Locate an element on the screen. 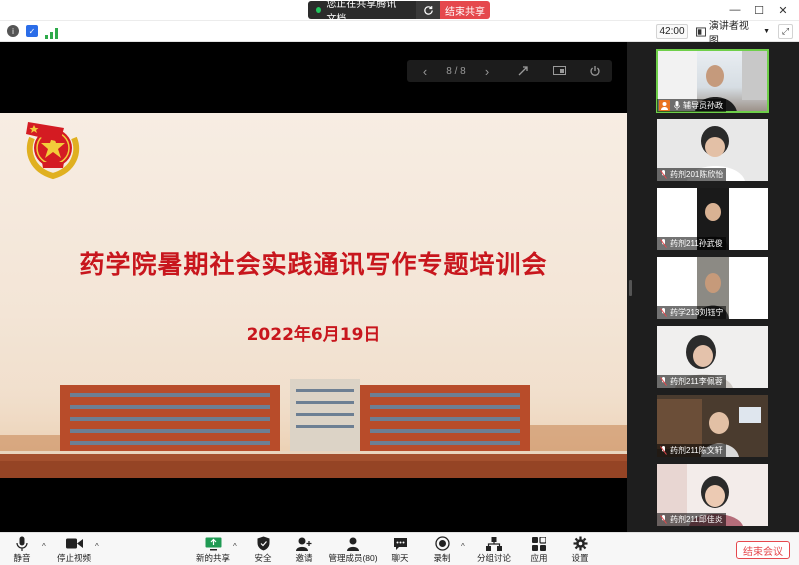 The height and width of the screenshot is (565, 799). presentation-toolbar: ‹ 8 / 8 › is located at coordinates (509, 71).